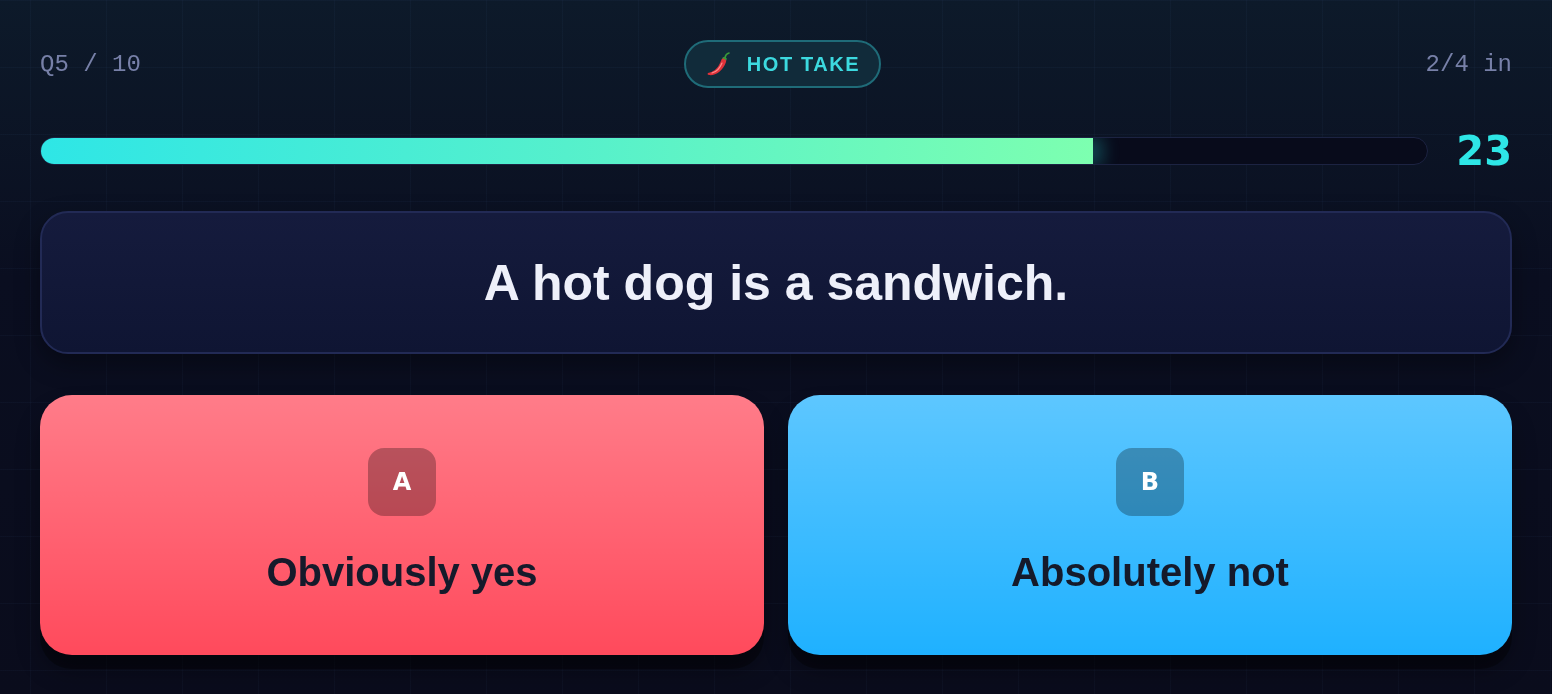  What do you see at coordinates (776, 282) in the screenshot?
I see `question-text: A hot dog is a sandwich.` at bounding box center [776, 282].